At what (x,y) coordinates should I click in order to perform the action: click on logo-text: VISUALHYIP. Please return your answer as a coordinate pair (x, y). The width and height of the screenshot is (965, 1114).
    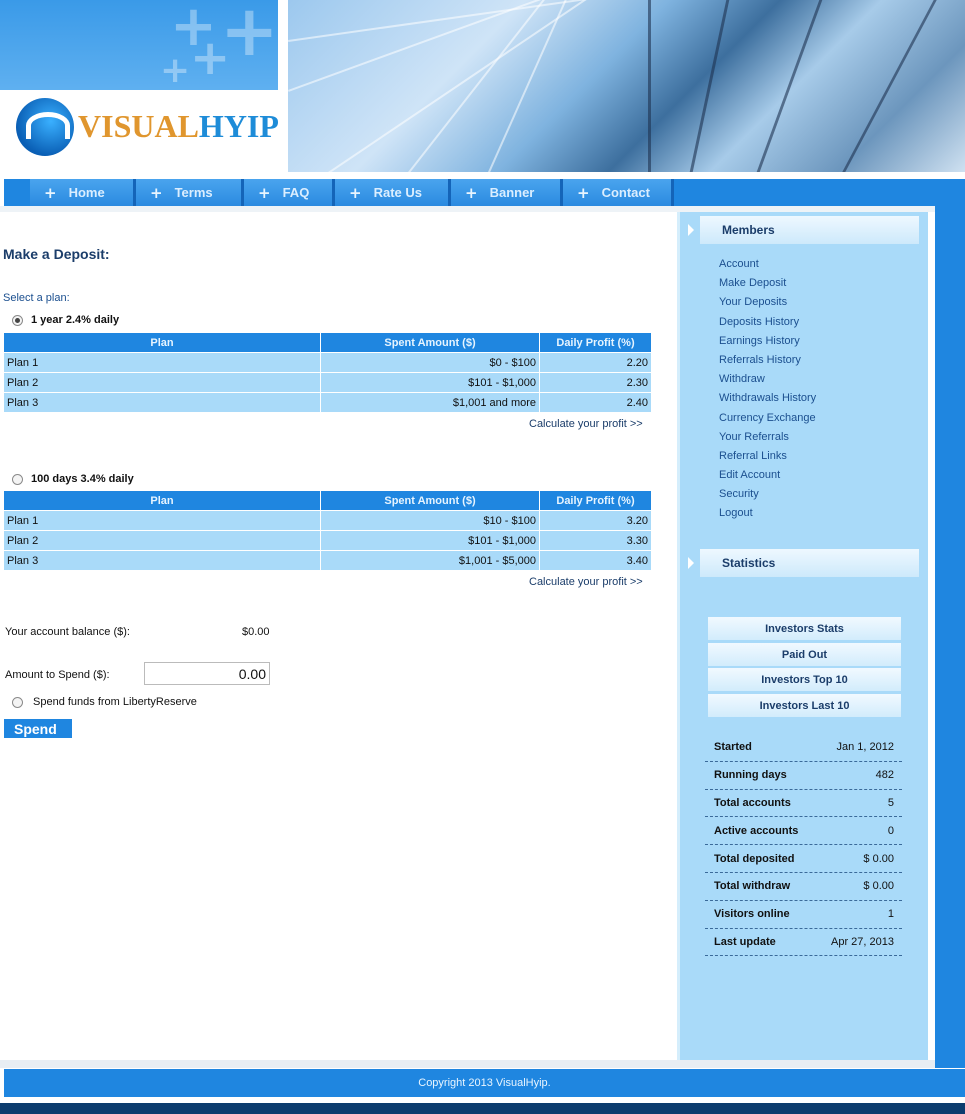
    Looking at the image, I should click on (178, 126).